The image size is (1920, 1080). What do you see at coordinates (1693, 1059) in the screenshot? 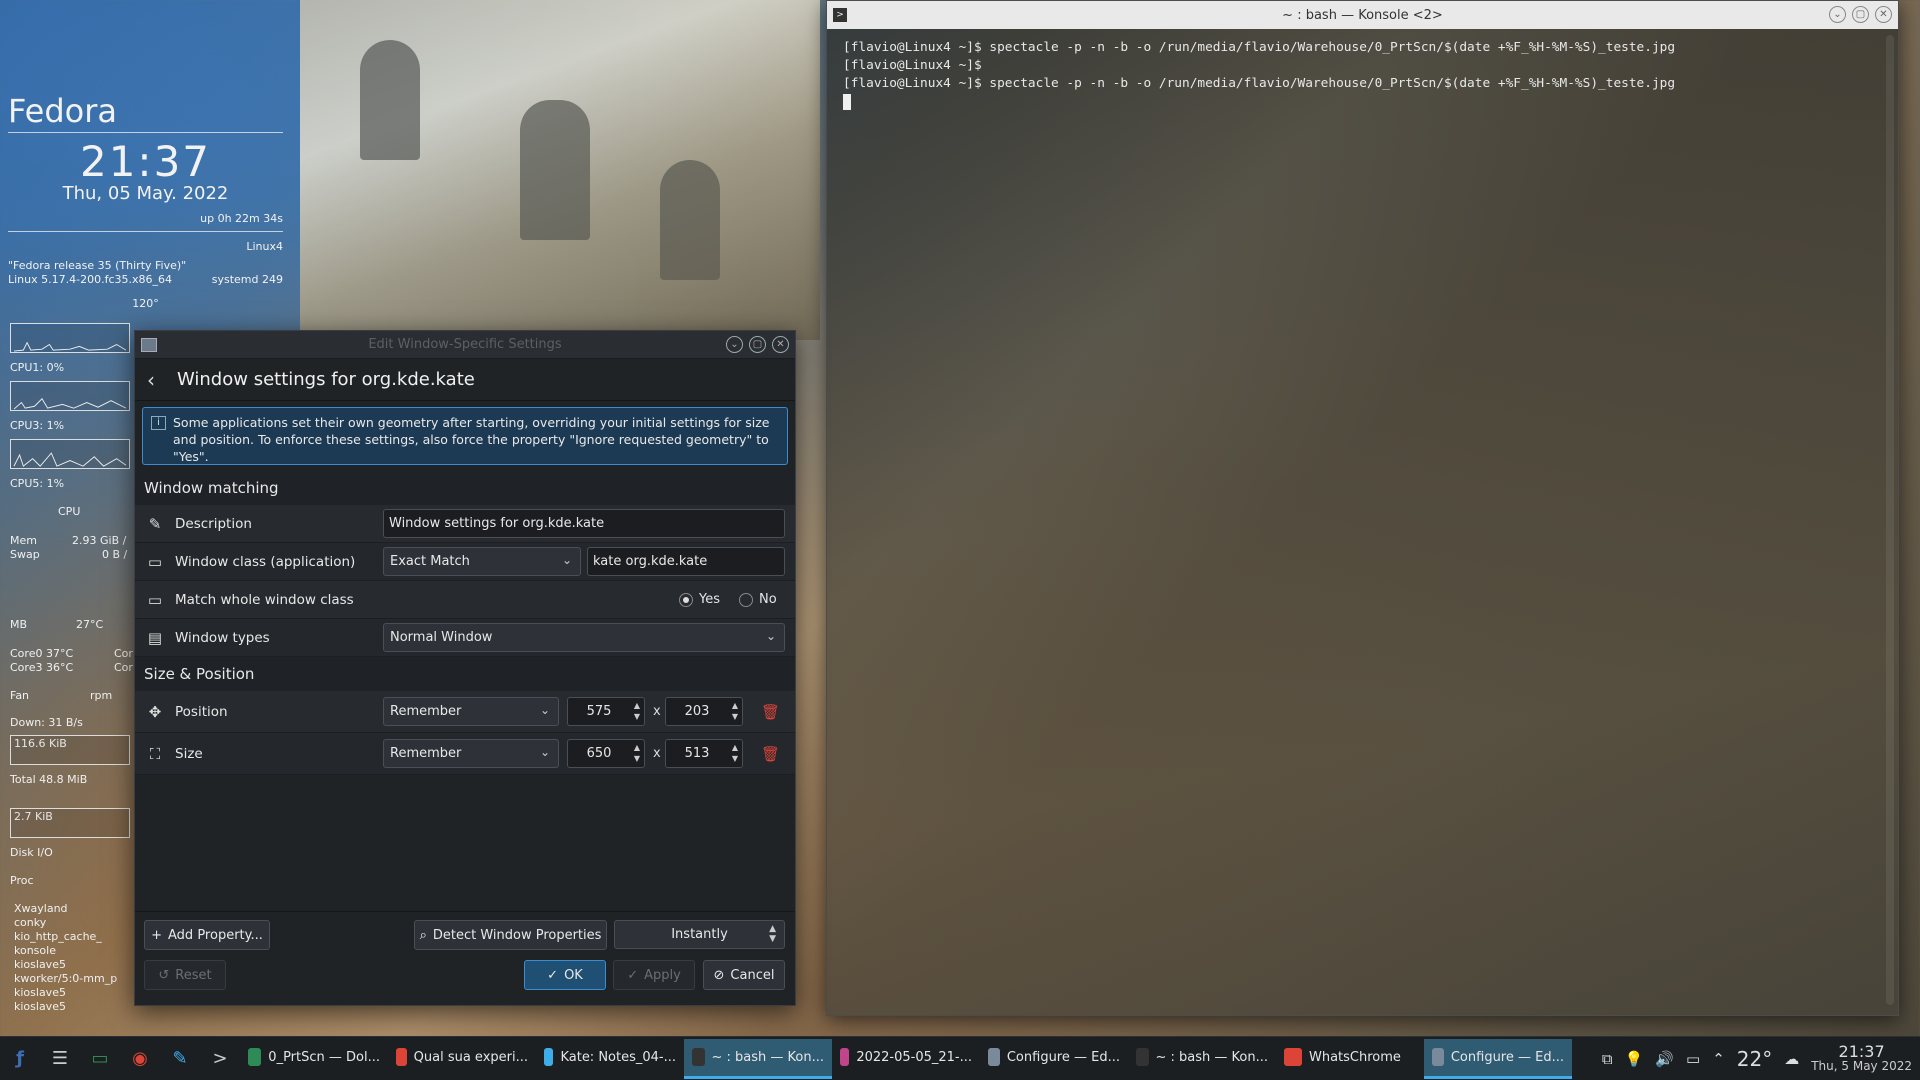
I see `display-icon: ▭` at bounding box center [1693, 1059].